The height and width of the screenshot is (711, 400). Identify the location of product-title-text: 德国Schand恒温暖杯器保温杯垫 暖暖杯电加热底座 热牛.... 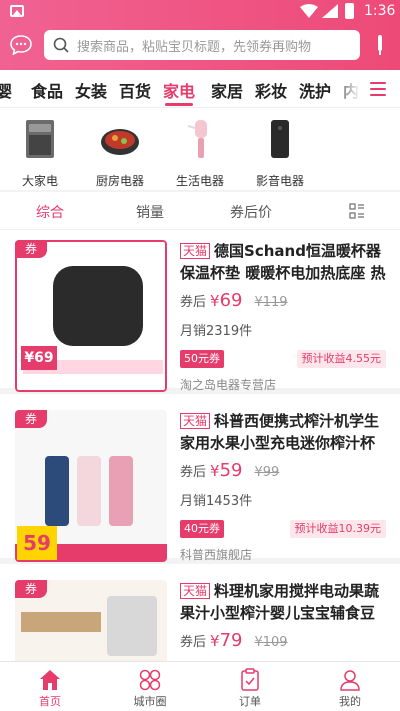
(283, 262).